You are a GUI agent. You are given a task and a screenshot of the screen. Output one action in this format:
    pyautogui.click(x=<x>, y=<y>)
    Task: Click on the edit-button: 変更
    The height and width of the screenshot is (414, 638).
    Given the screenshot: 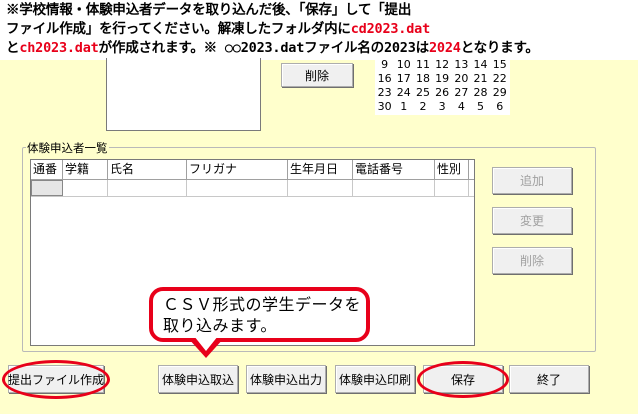 What is the action you would take?
    pyautogui.click(x=532, y=220)
    